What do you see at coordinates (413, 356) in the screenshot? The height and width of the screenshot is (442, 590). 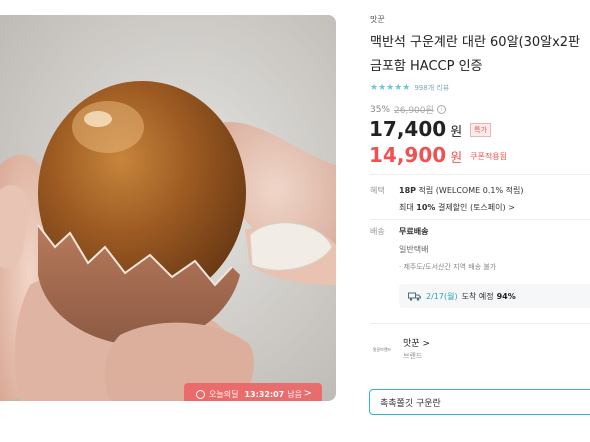 I see `brand-sub-label: 브랜드` at bounding box center [413, 356].